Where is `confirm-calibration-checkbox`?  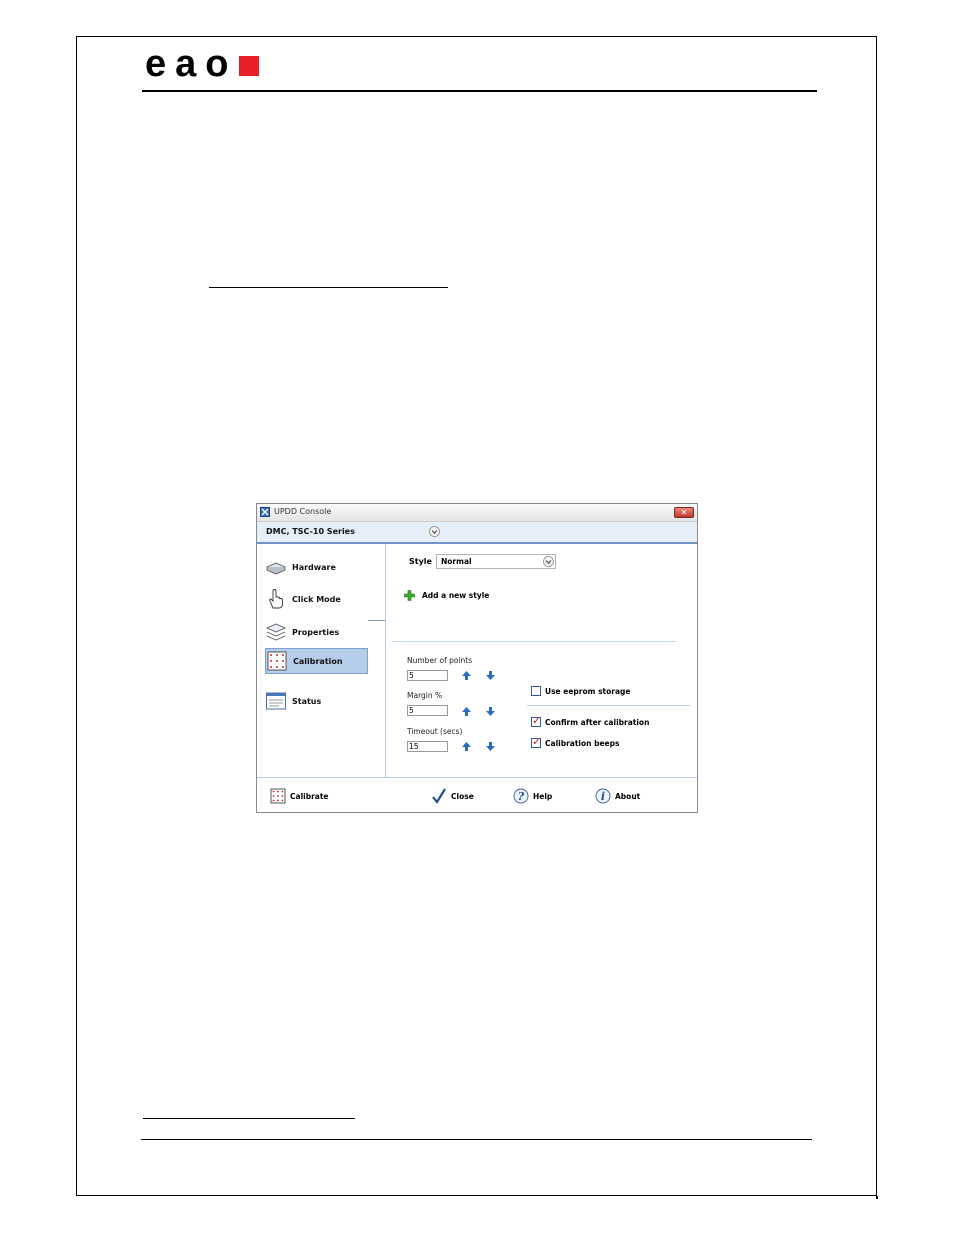
confirm-calibration-checkbox is located at coordinates (536, 720).